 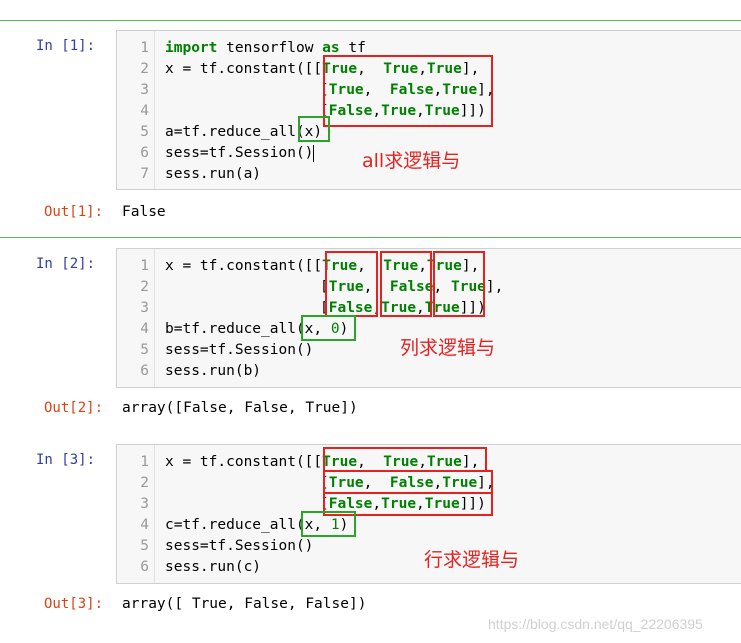 What do you see at coordinates (66, 46) in the screenshot?
I see `in-prompt: In [1]:` at bounding box center [66, 46].